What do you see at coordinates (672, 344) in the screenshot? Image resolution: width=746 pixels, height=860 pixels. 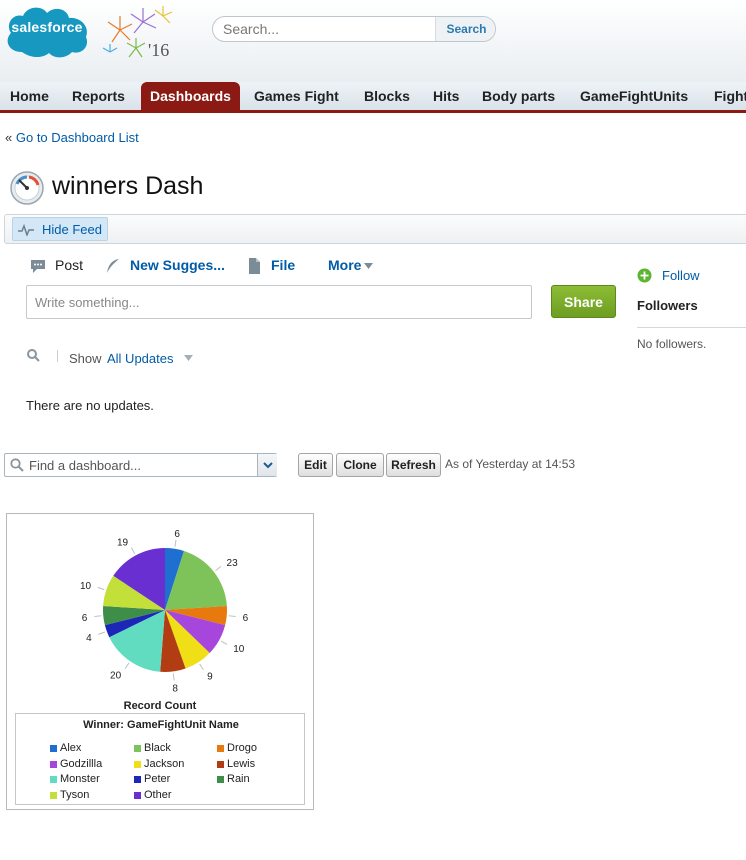 I see `no-followers-text: No followers.` at bounding box center [672, 344].